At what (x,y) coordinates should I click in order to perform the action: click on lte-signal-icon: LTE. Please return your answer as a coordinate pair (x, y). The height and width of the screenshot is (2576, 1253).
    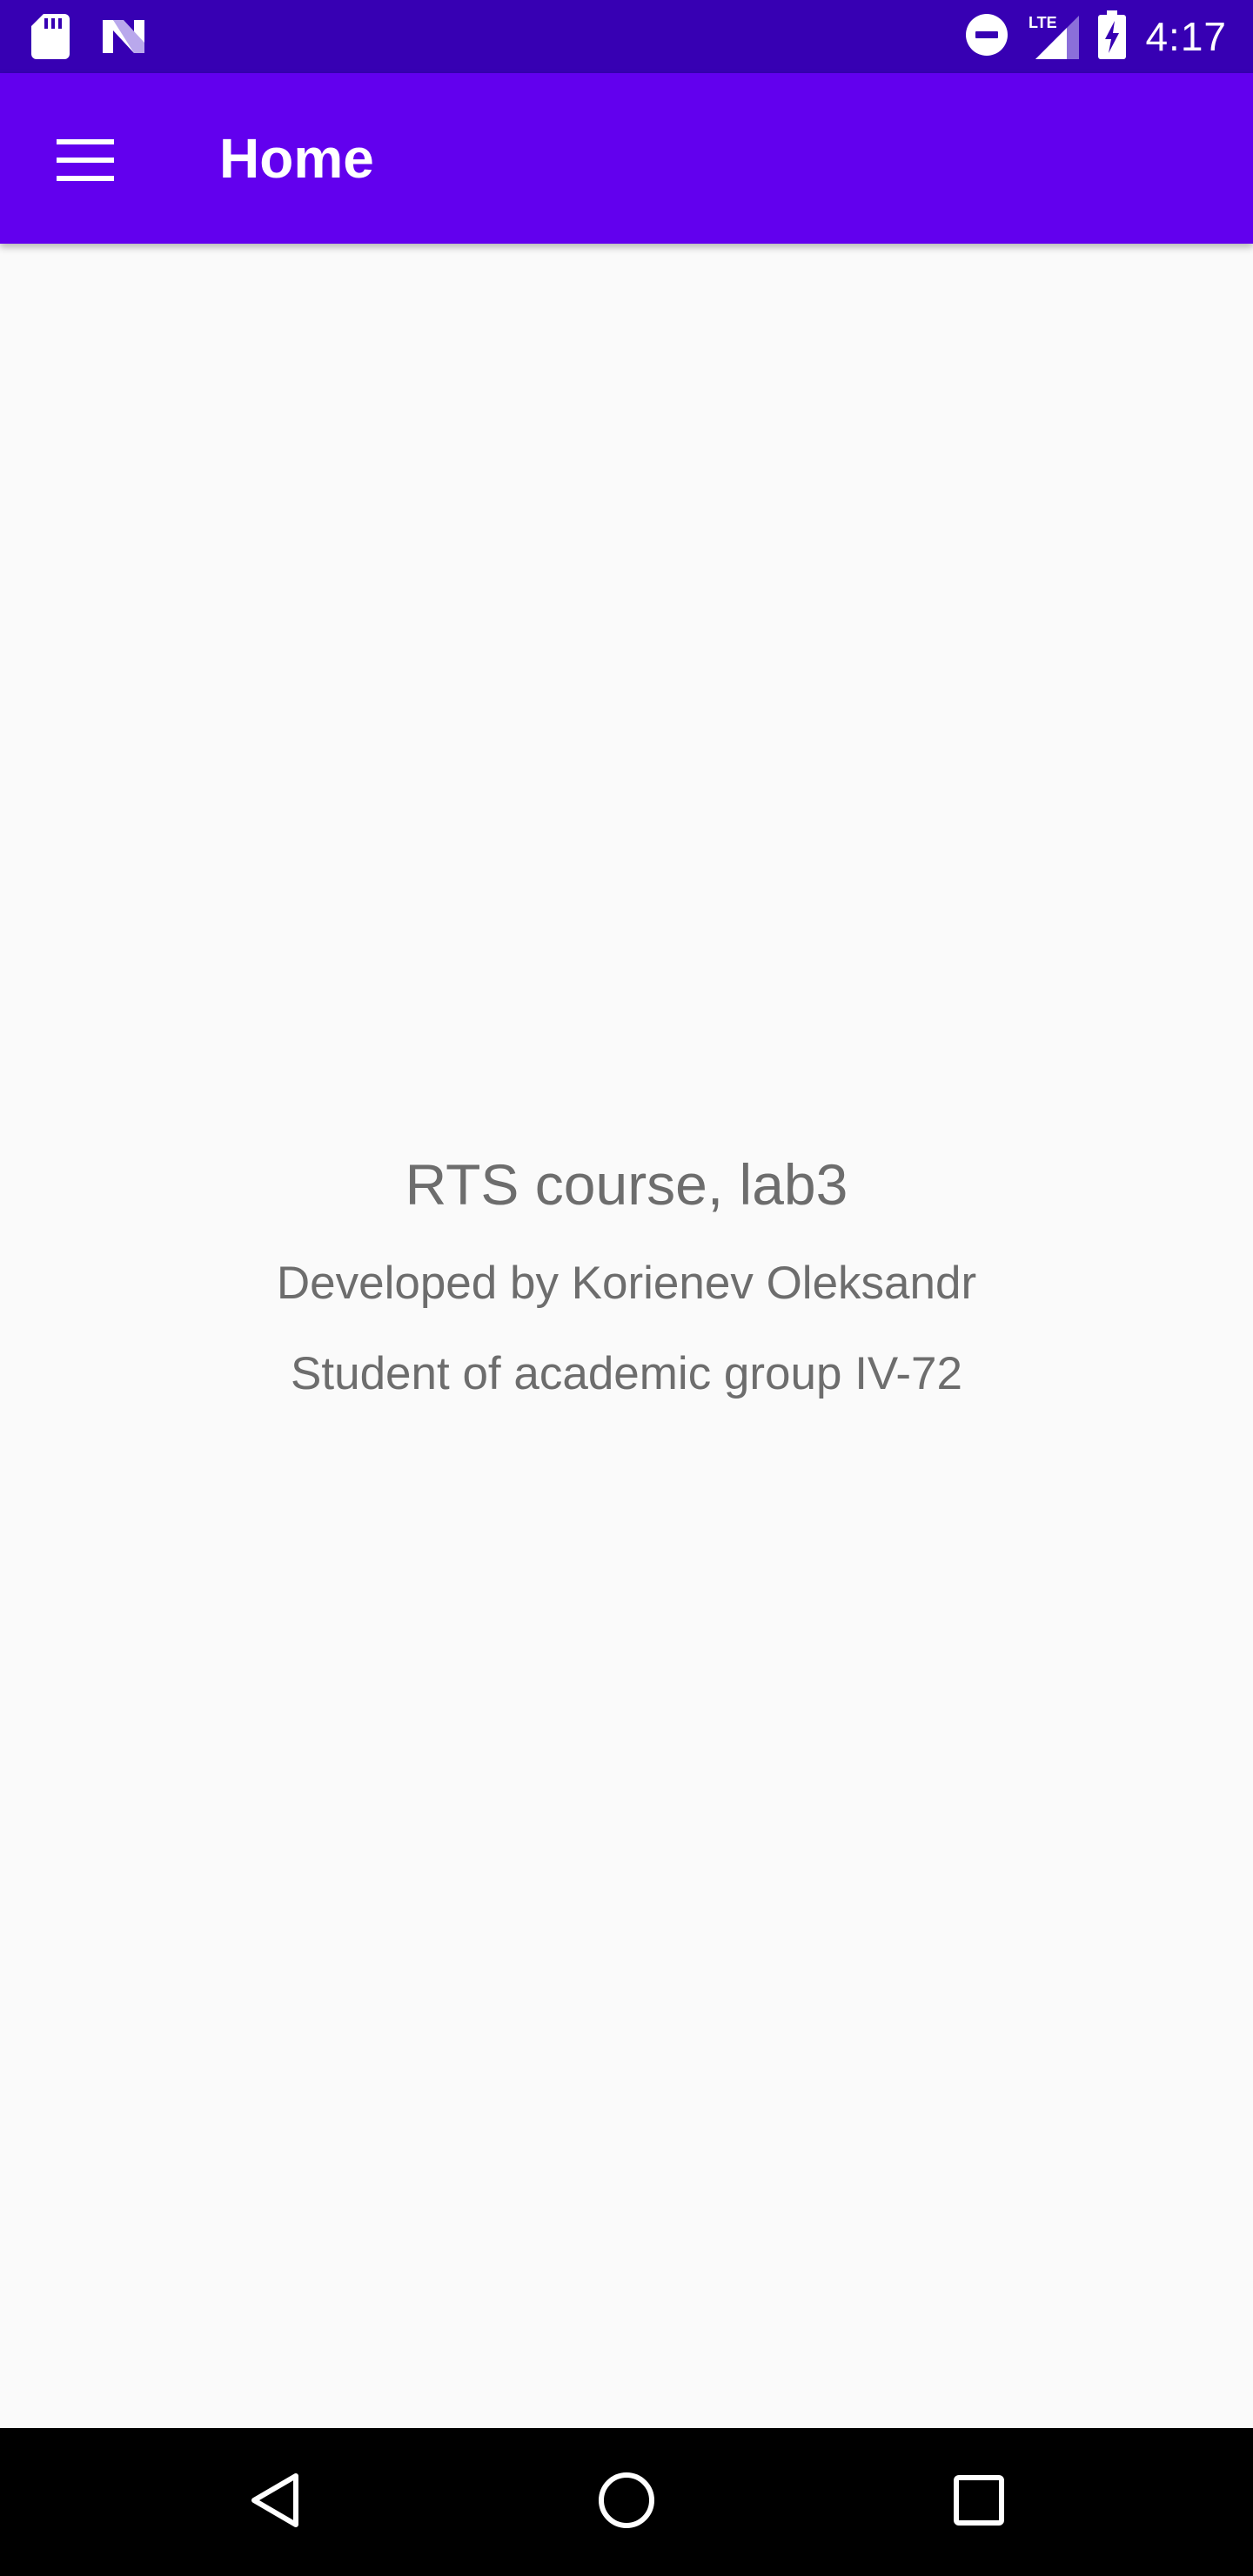
    Looking at the image, I should click on (1054, 37).